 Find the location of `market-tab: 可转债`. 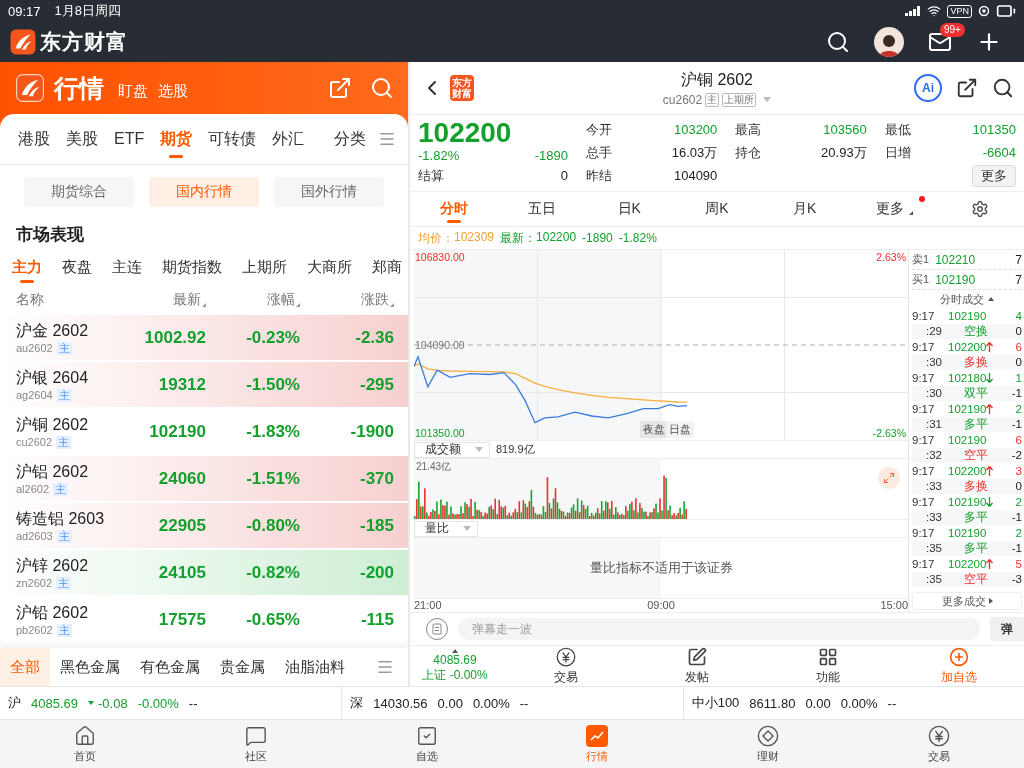

market-tab: 可转债 is located at coordinates (232, 139).